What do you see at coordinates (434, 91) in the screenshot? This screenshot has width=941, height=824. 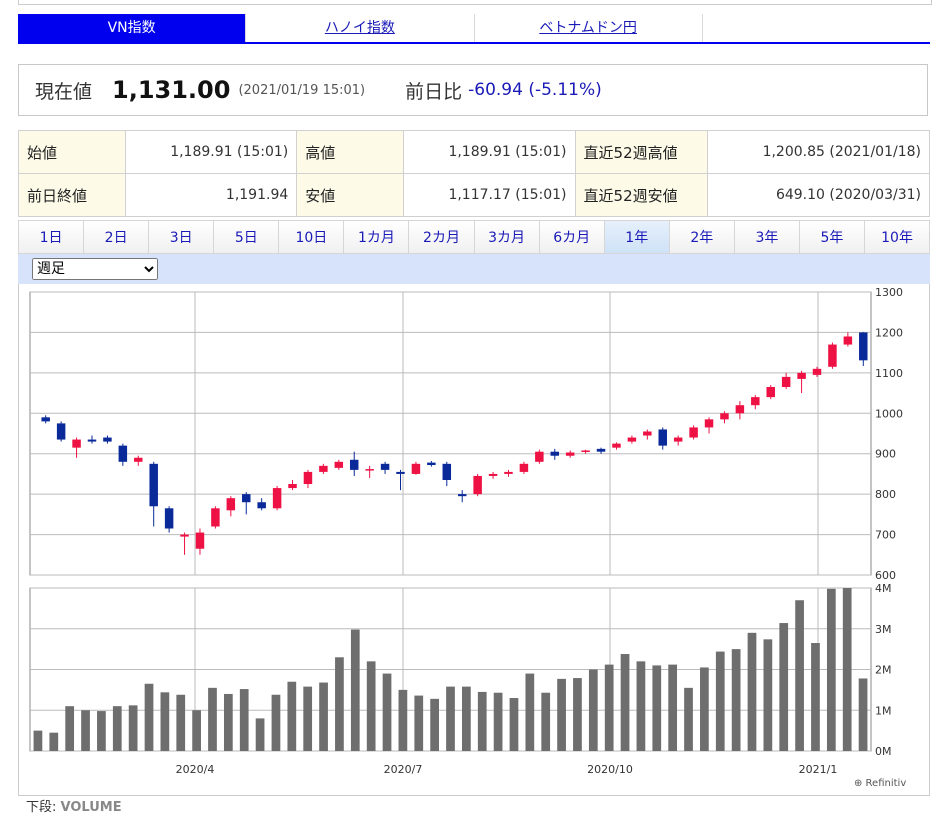 I see `change-label: 前日比` at bounding box center [434, 91].